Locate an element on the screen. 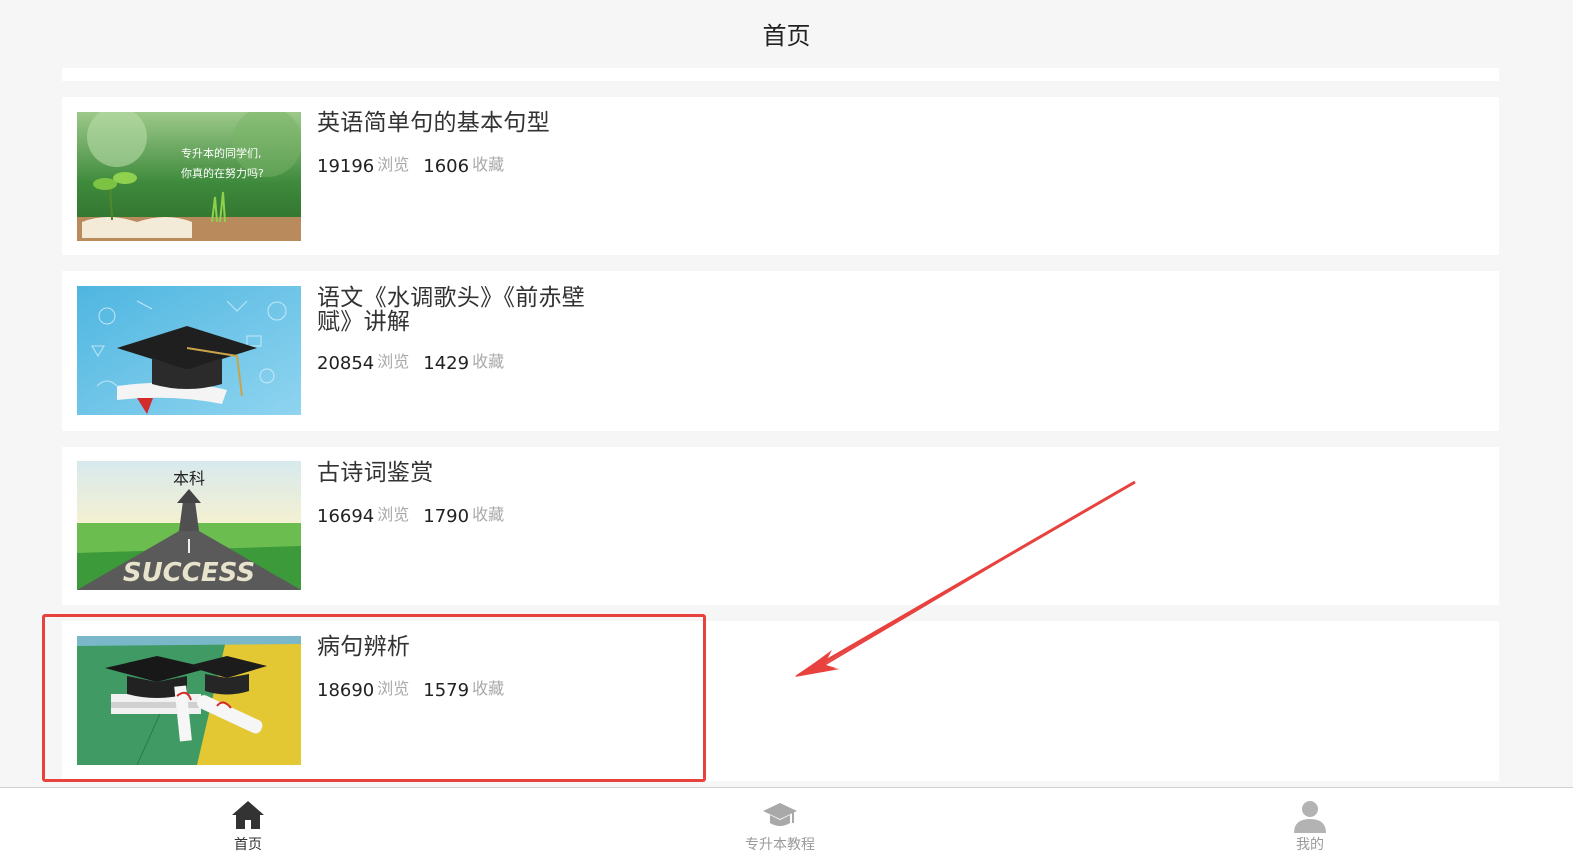 The width and height of the screenshot is (1573, 861). views-count: 16694 is located at coordinates (346, 516).